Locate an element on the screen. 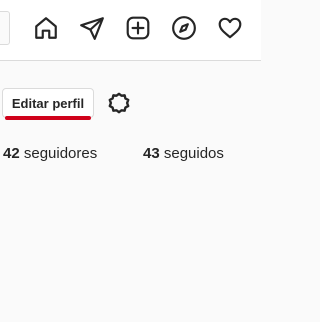 Image resolution: width=320 pixels, height=322 pixels. followers-label: seguidores is located at coordinates (58, 153).